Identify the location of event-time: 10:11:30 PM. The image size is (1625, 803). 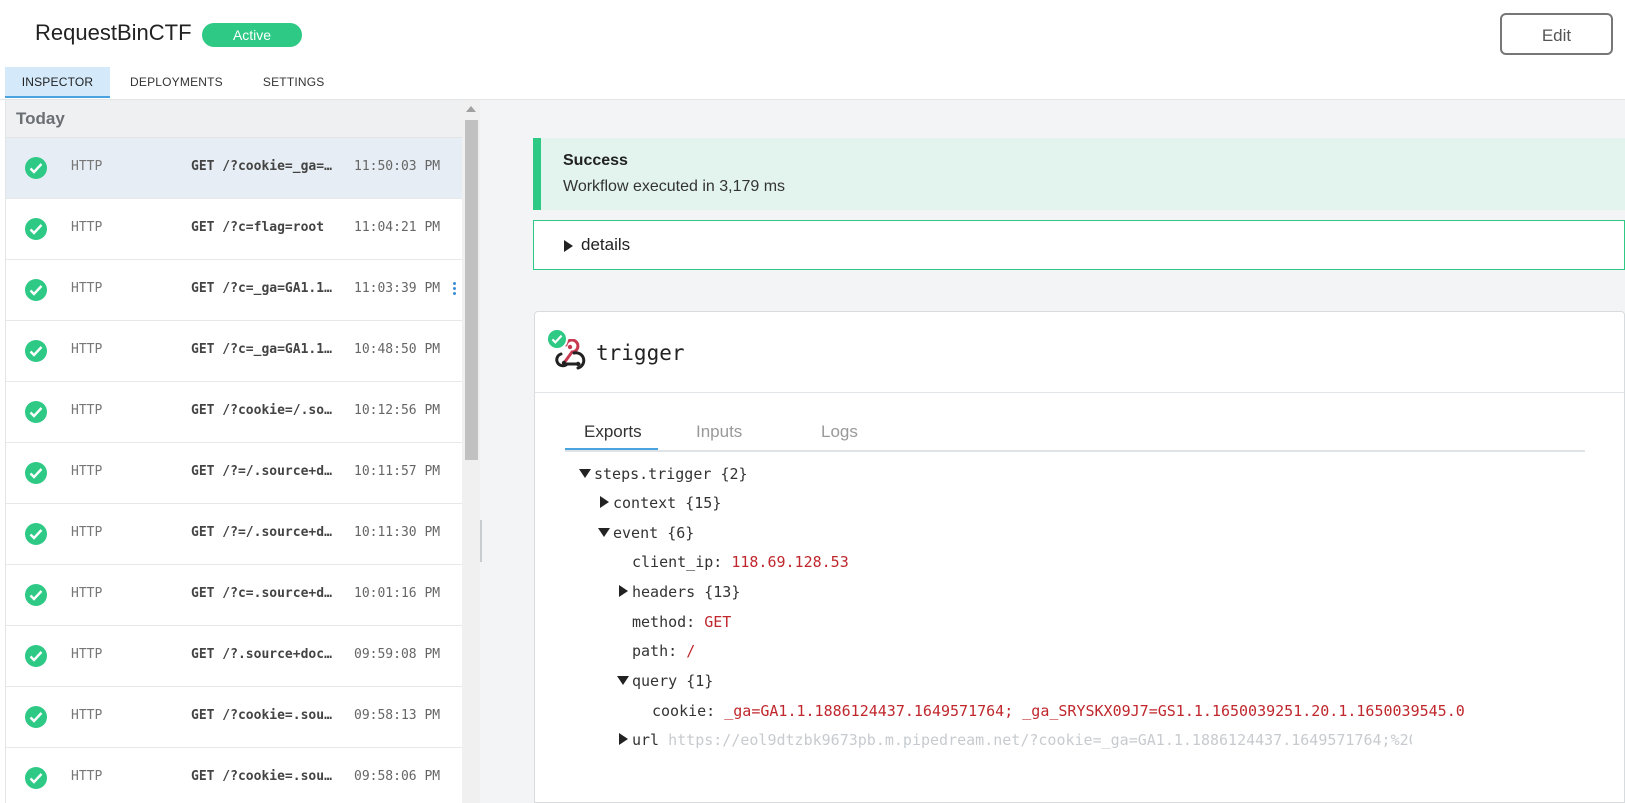
(397, 532).